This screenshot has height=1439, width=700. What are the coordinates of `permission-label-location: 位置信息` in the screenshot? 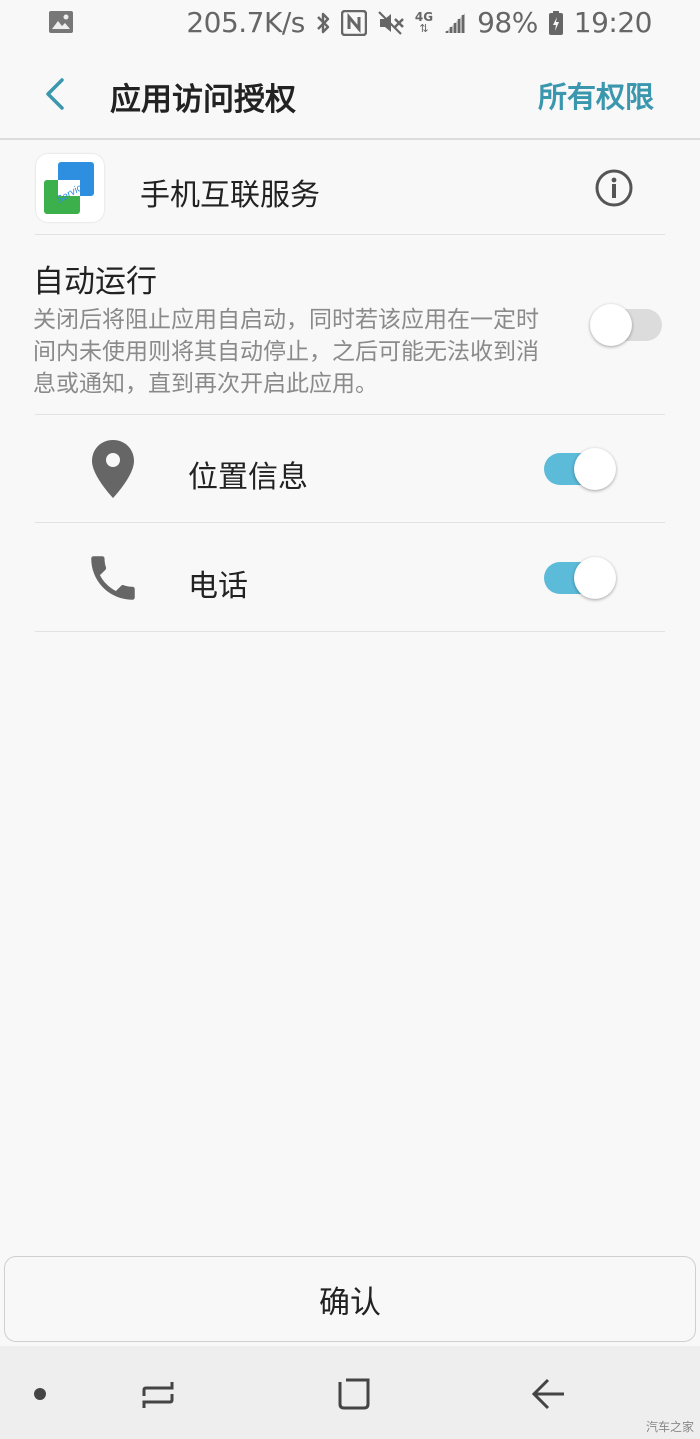 It's located at (248, 477).